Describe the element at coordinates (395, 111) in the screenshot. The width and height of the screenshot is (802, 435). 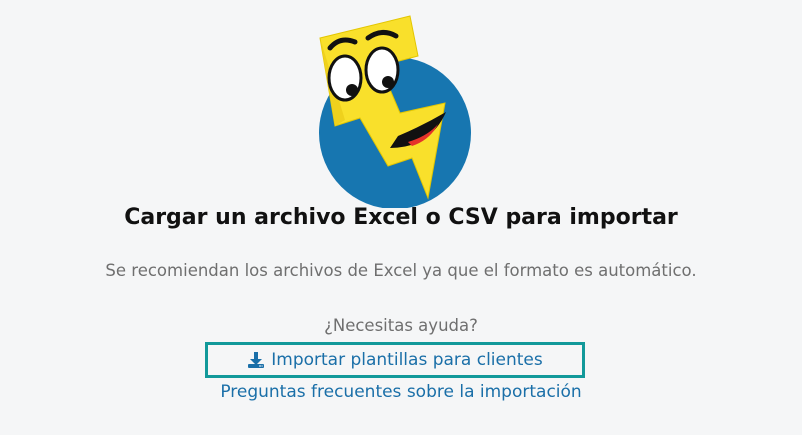
I see `excel-mascot-icon` at that location.